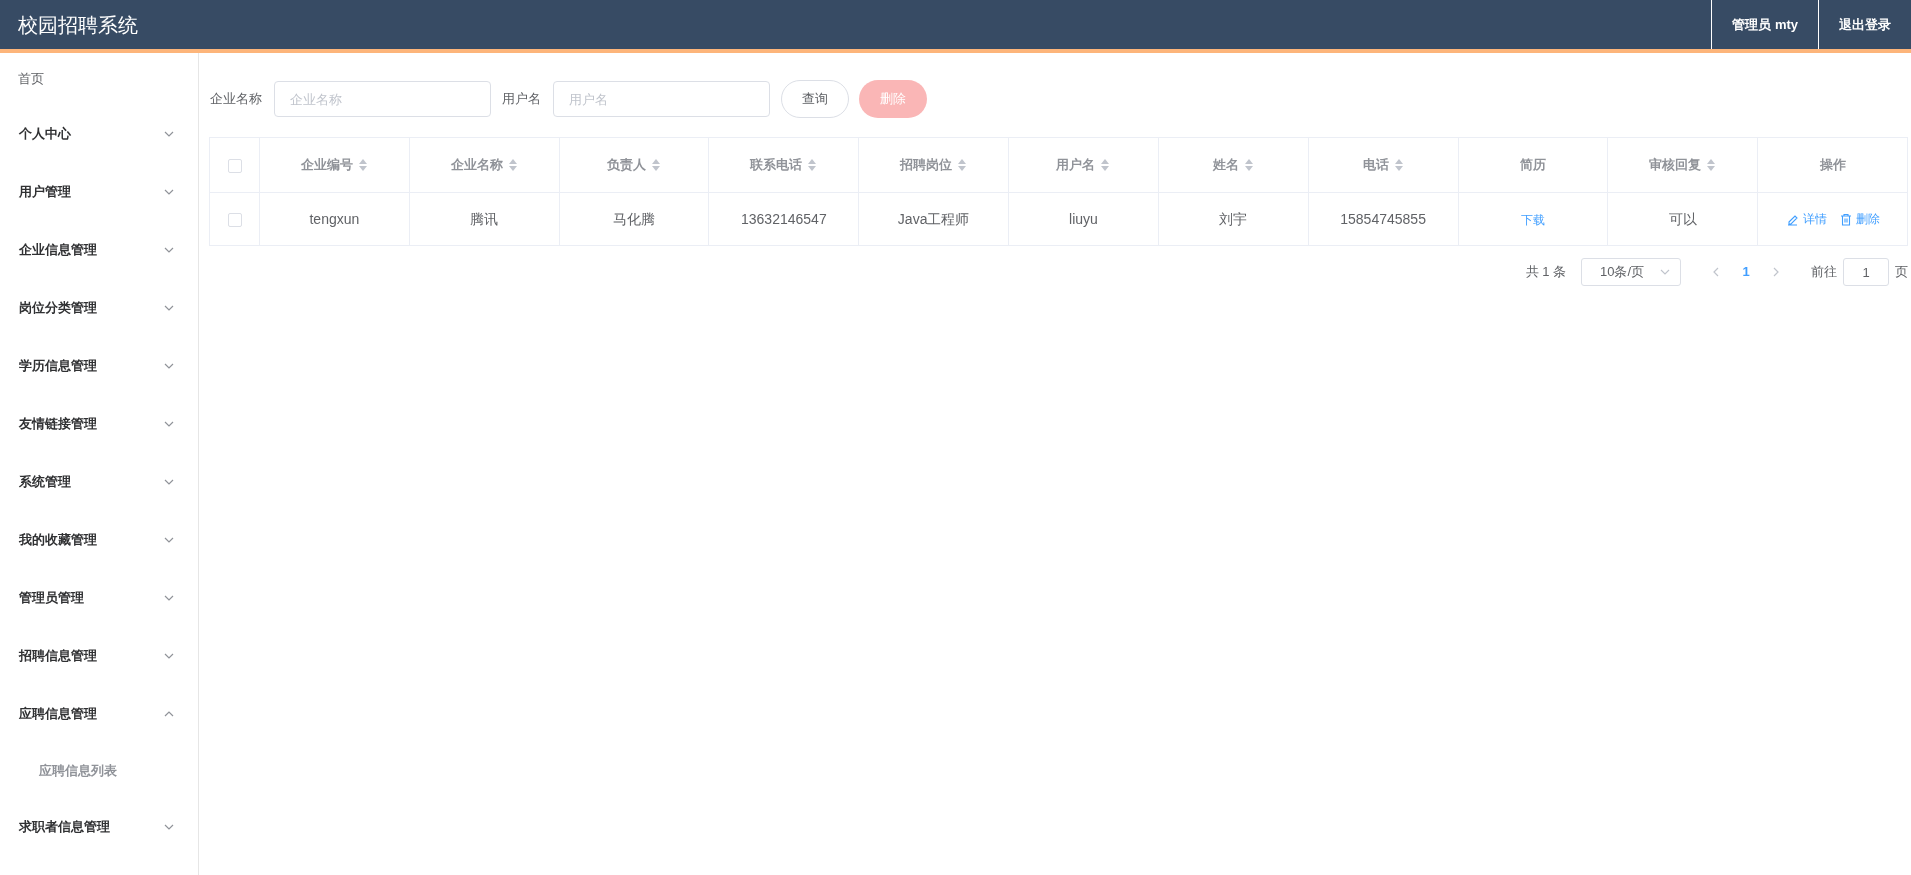 Image resolution: width=1911 pixels, height=875 pixels. Describe the element at coordinates (382, 99) in the screenshot. I see `search-field: 企业名称` at that location.